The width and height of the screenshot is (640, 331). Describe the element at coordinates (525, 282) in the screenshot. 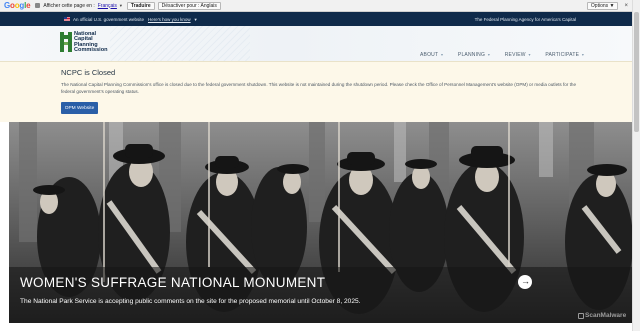

I see `arrow-right-circle-icon: →` at that location.